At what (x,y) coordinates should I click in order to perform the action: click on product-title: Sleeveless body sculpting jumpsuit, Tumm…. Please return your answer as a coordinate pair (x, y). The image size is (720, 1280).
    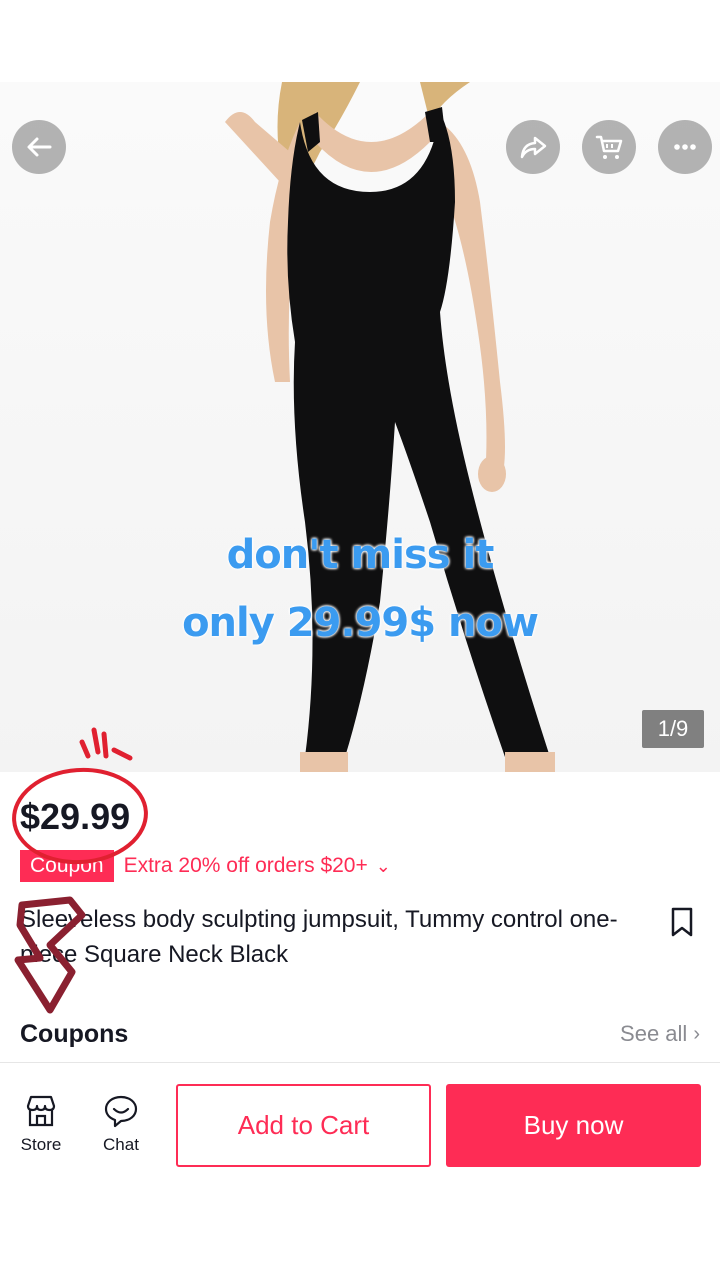
    Looking at the image, I should click on (319, 937).